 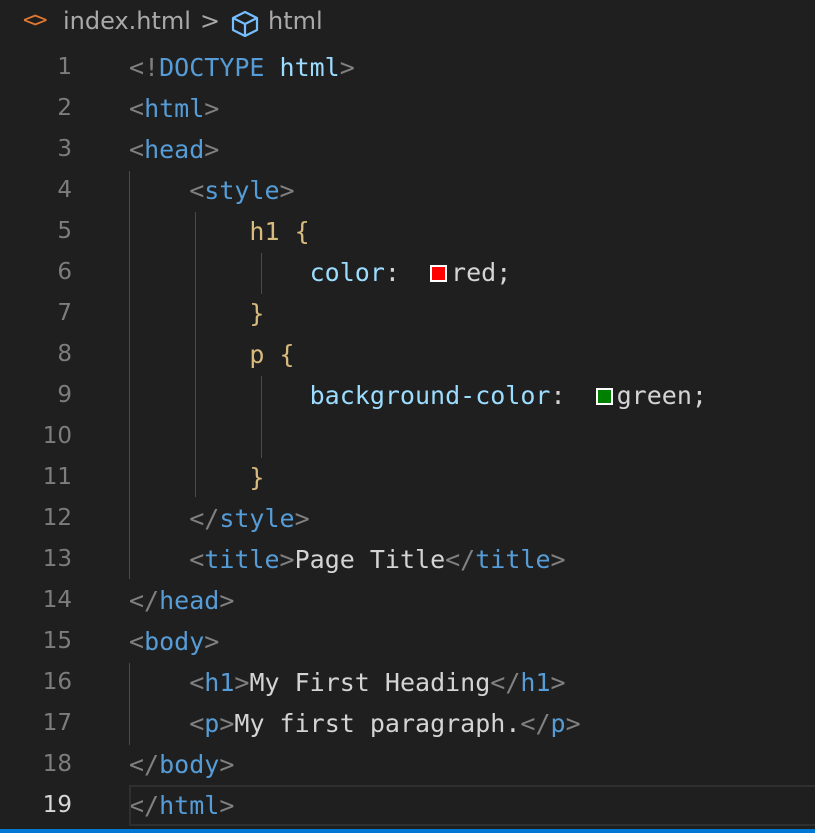 What do you see at coordinates (320, 272) in the screenshot?
I see `line-content: color: red;` at bounding box center [320, 272].